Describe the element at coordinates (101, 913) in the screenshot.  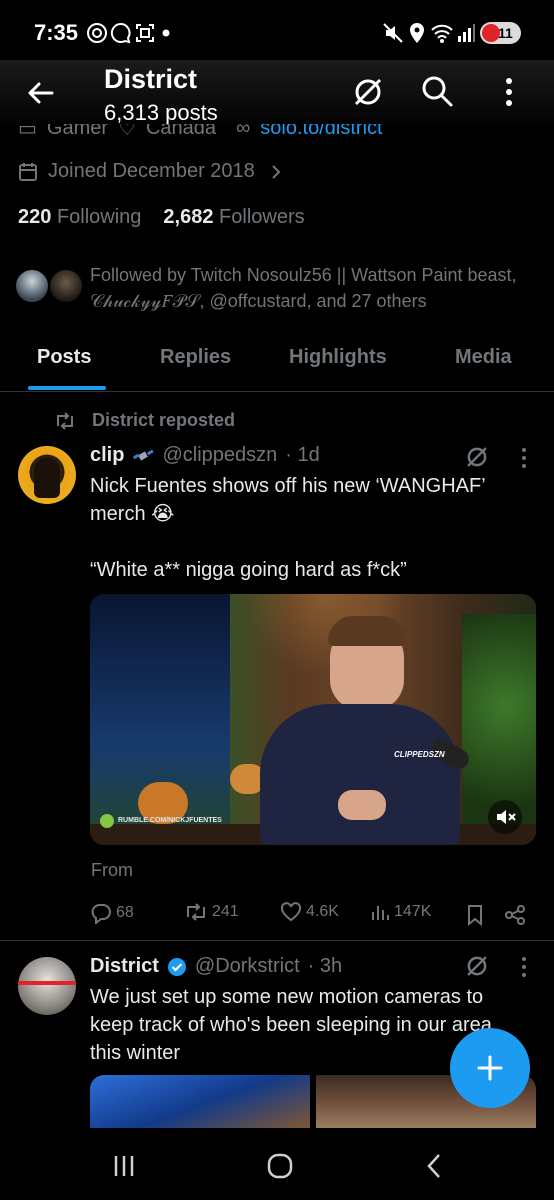
I see `reply-icon` at that location.